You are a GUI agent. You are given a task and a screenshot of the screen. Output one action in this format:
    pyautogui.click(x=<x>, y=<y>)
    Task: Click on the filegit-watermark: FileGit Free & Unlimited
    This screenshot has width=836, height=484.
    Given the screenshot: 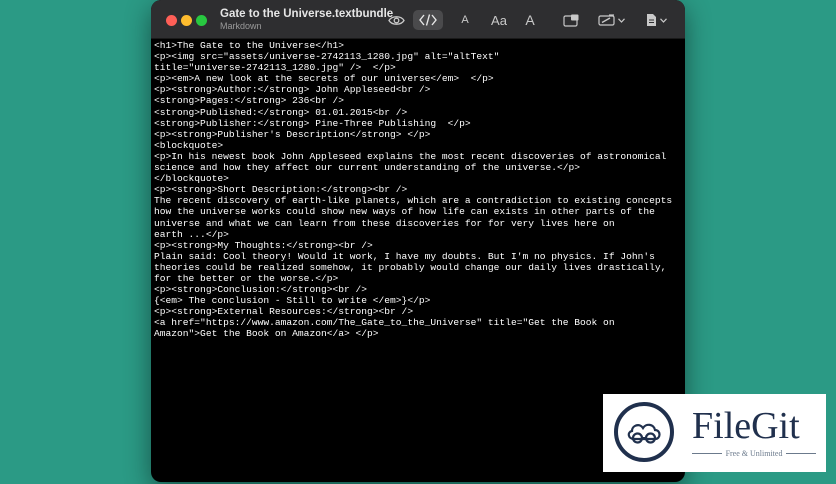 What is the action you would take?
    pyautogui.click(x=714, y=433)
    